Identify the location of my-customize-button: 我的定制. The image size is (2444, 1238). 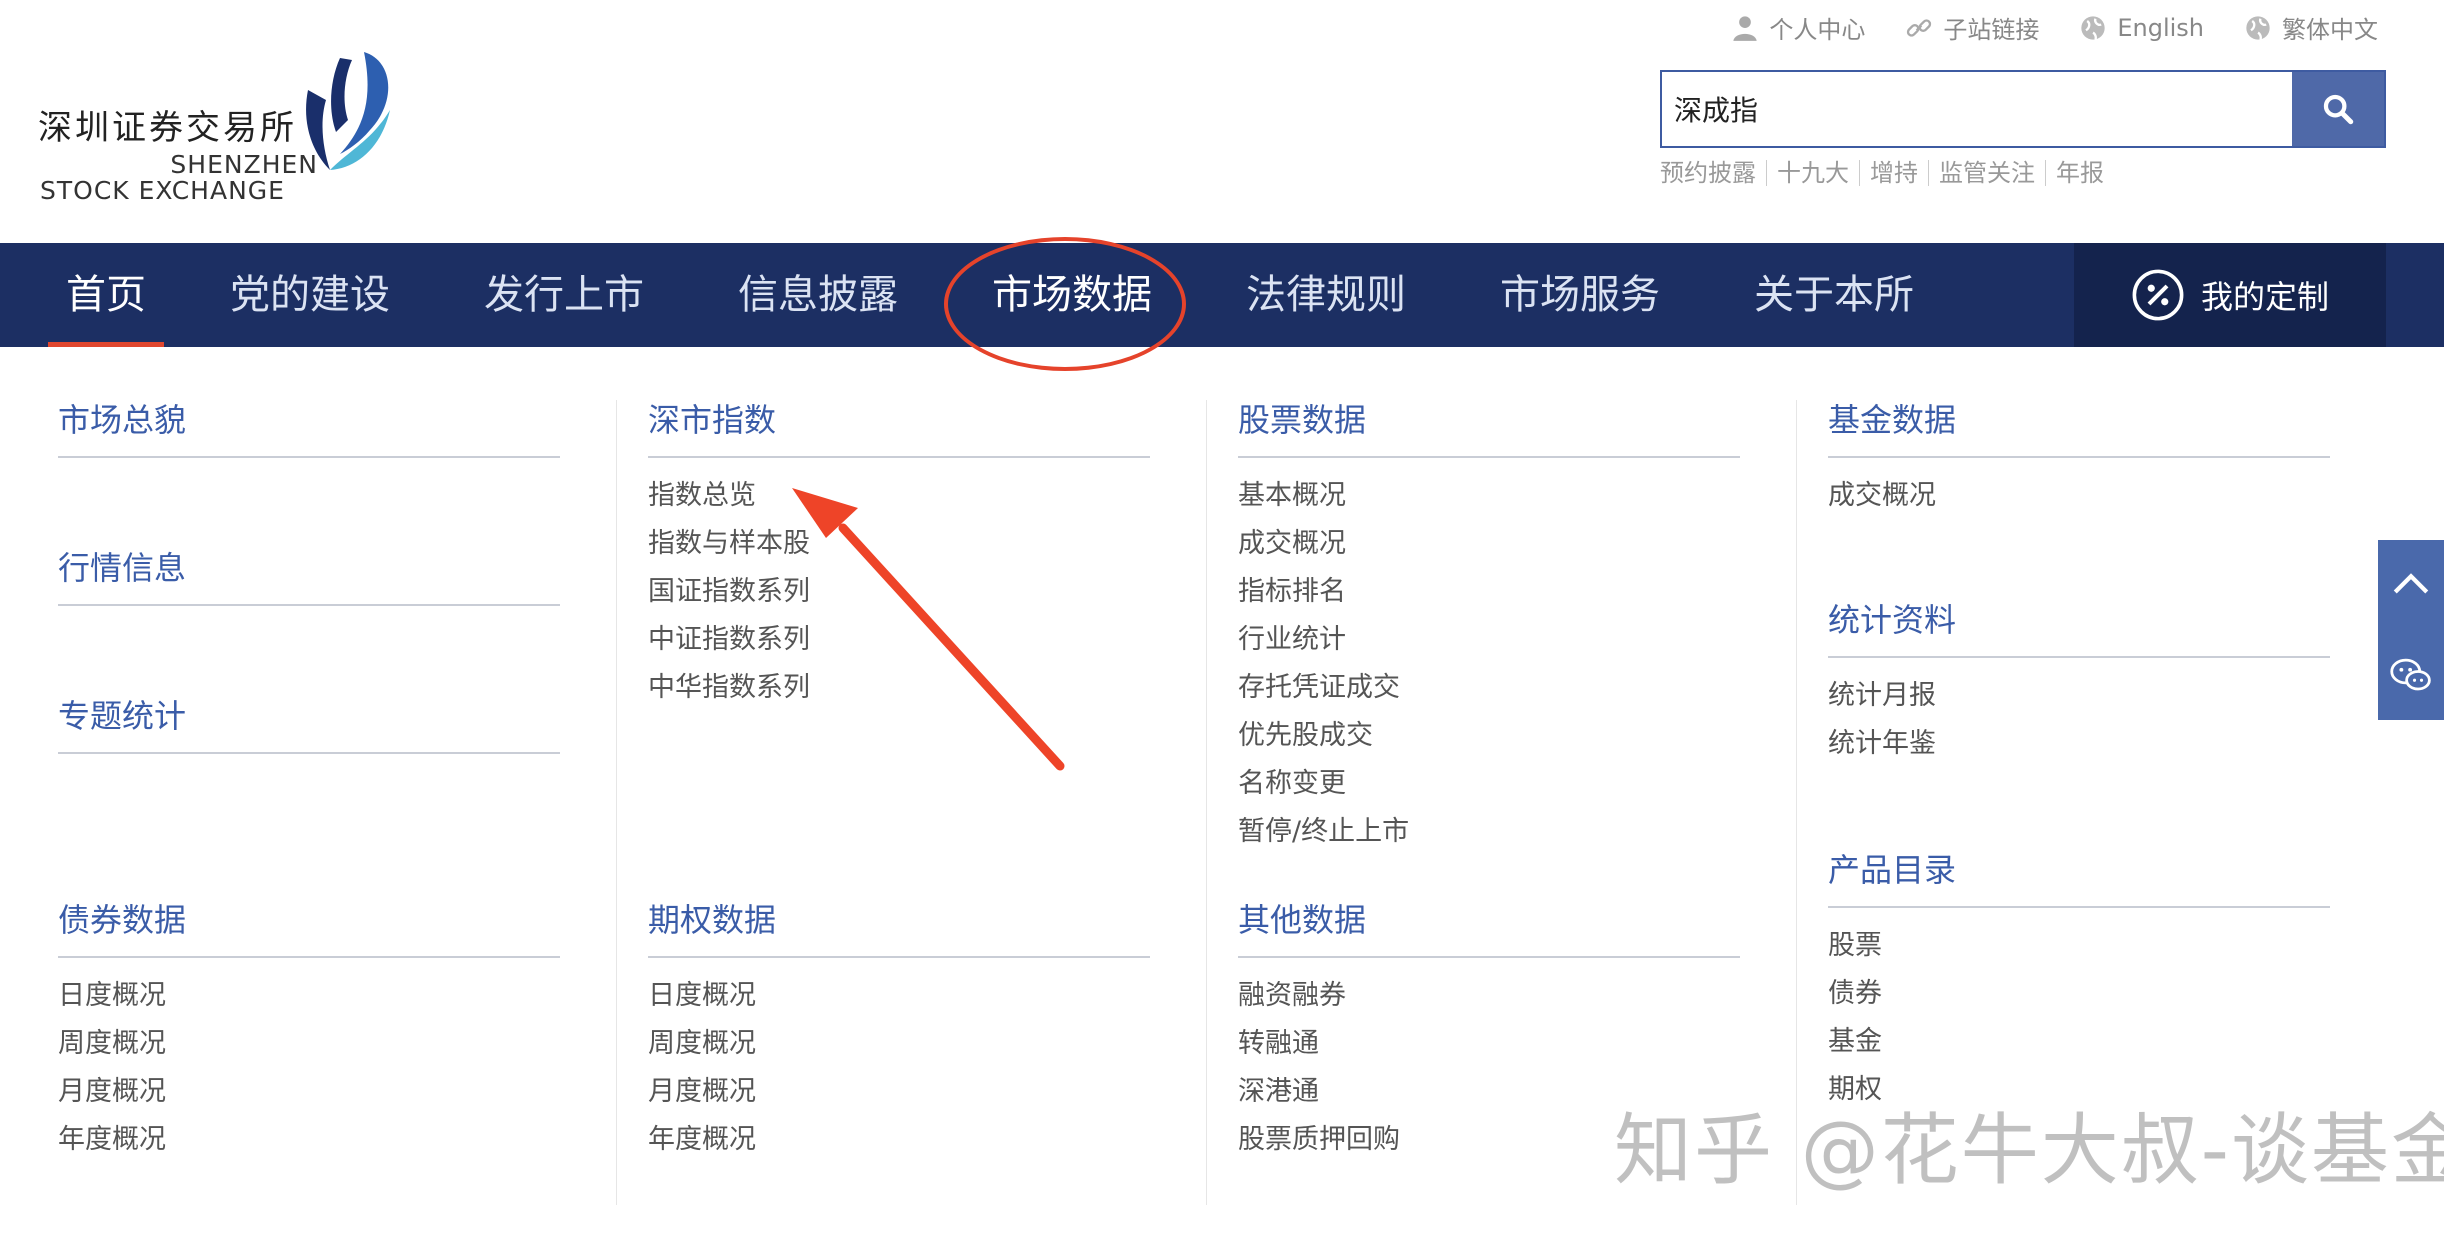
(2230, 295).